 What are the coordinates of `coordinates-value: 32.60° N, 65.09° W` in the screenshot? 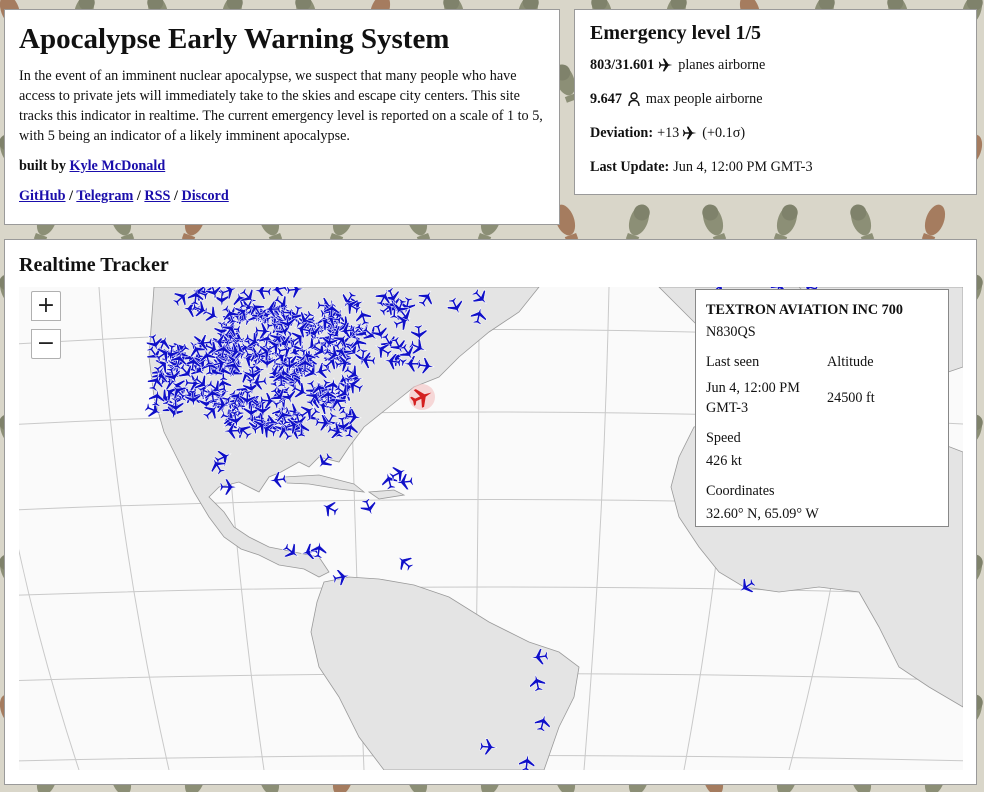 It's located at (762, 514).